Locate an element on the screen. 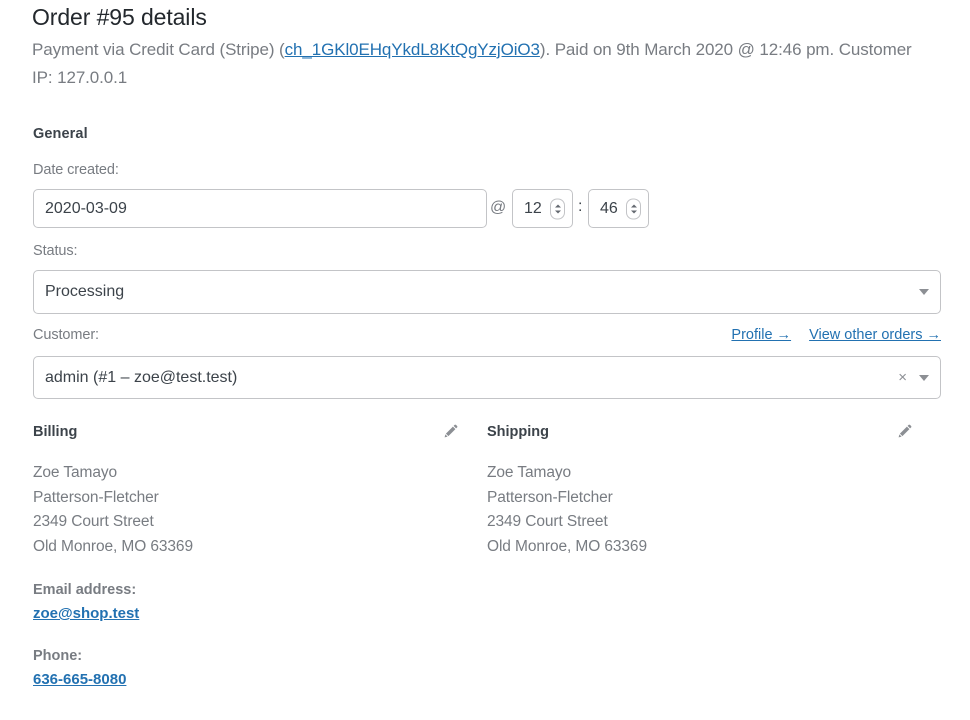  customer-label: Customer: is located at coordinates (66, 335).